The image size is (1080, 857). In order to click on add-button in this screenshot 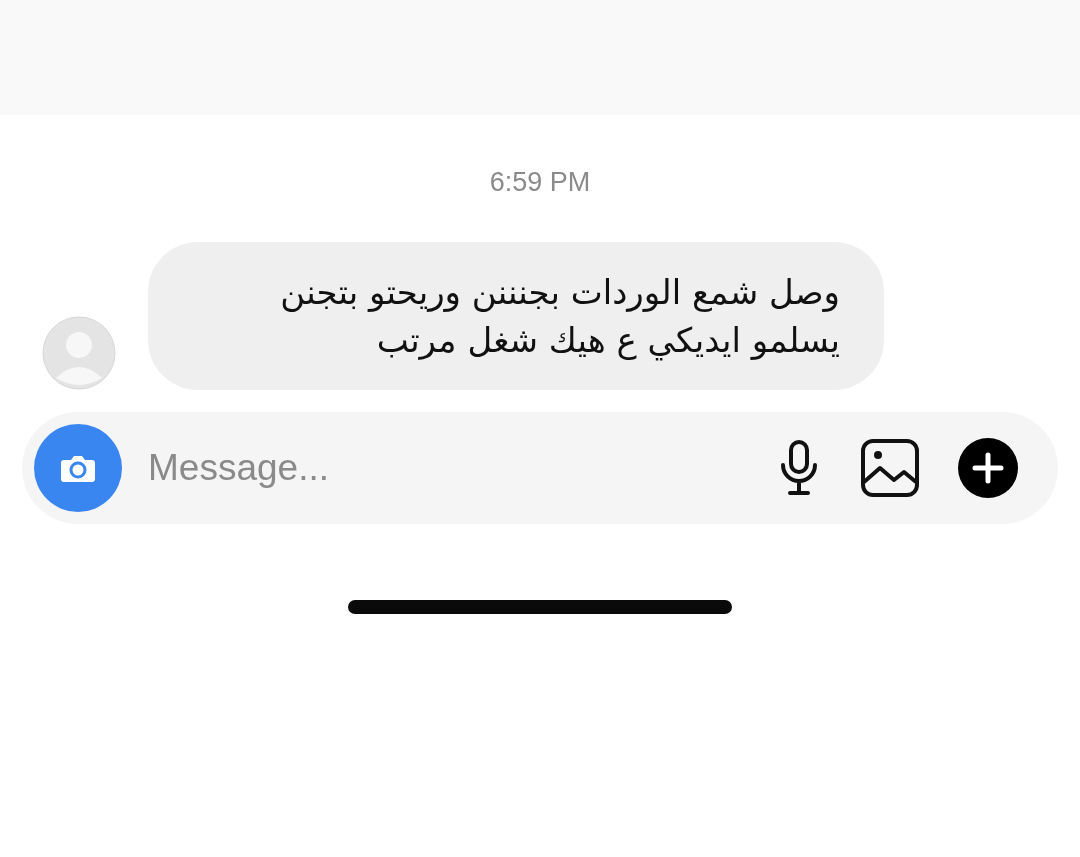, I will do `click(988, 468)`.